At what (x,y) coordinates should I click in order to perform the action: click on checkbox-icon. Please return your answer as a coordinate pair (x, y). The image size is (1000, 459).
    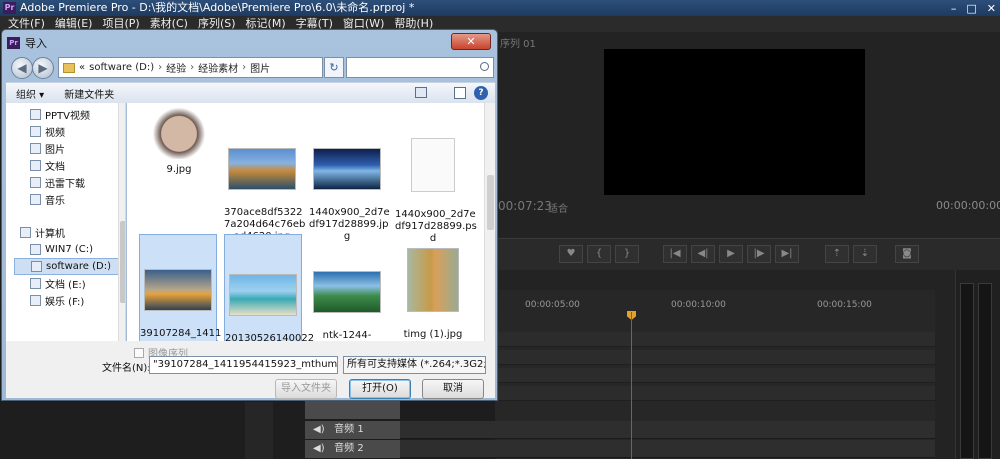
    Looking at the image, I should click on (139, 352).